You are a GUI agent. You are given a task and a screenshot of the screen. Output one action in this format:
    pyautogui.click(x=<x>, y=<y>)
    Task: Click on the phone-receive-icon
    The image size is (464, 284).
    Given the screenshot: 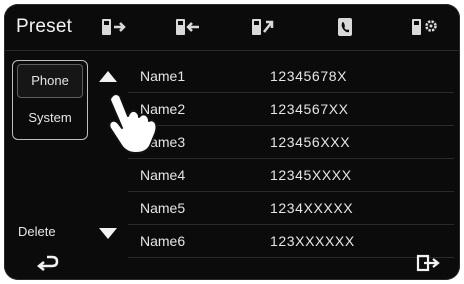 What is the action you would take?
    pyautogui.click(x=189, y=27)
    